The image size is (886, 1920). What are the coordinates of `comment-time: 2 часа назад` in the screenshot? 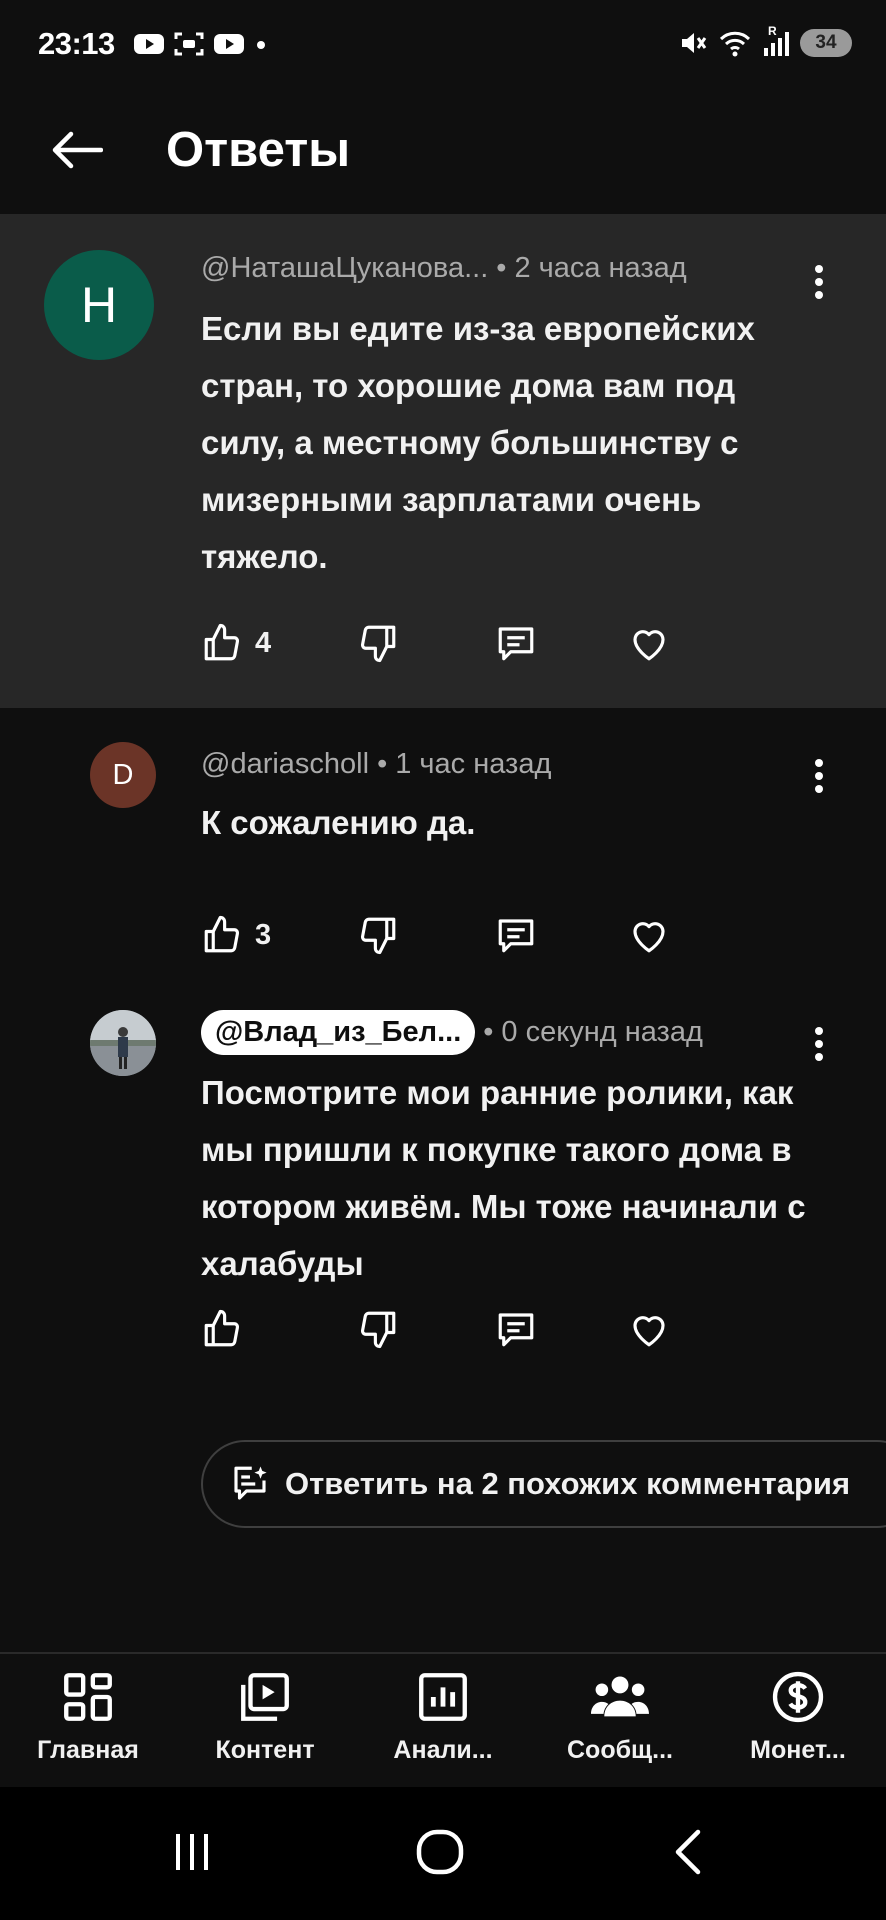 It's located at (600, 268).